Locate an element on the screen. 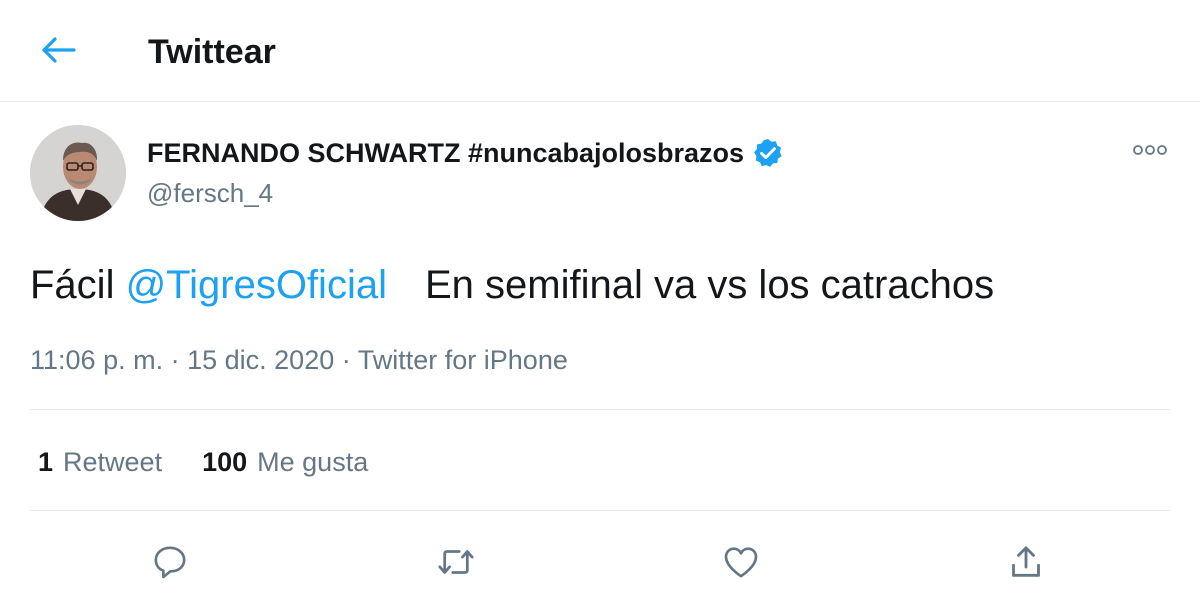 This screenshot has width=1200, height=612. retweets-count: 1 is located at coordinates (46, 462).